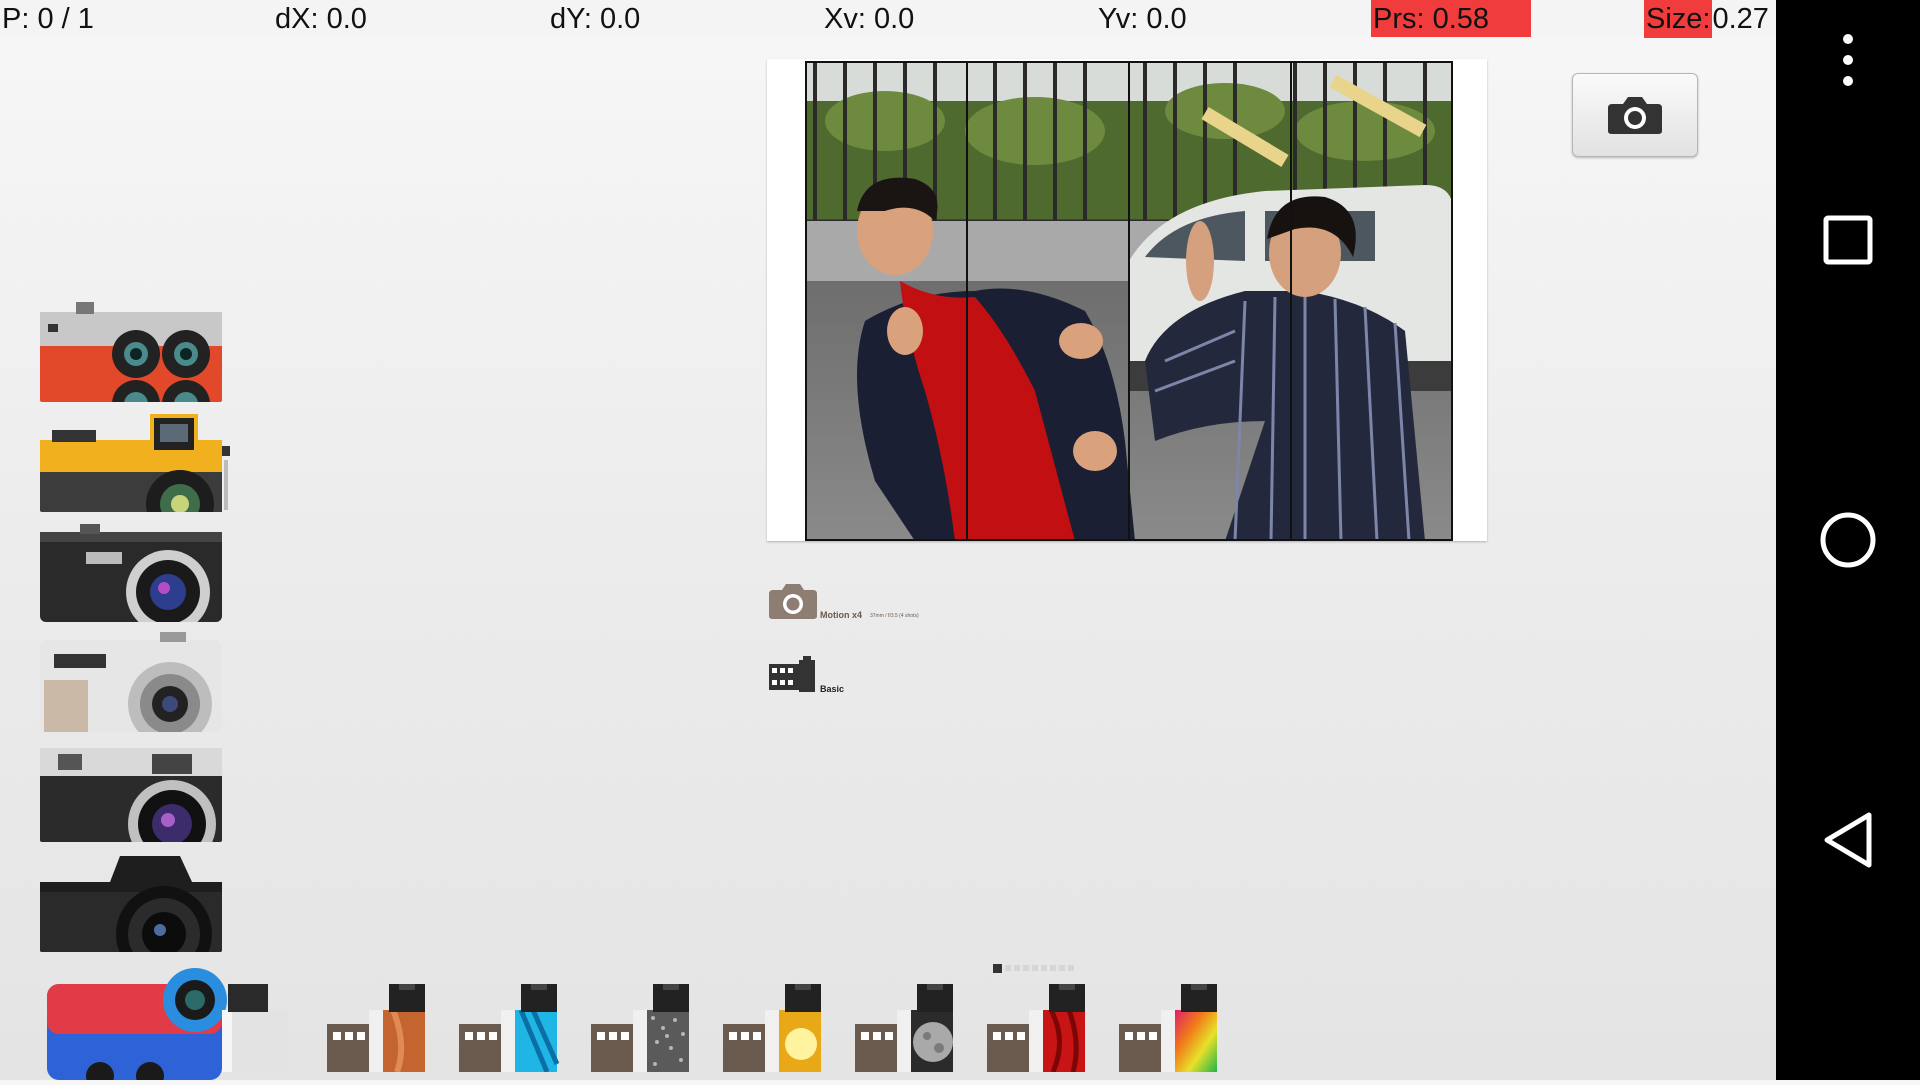 This screenshot has height=1085, width=1920. I want to click on shutter-button, so click(1635, 115).